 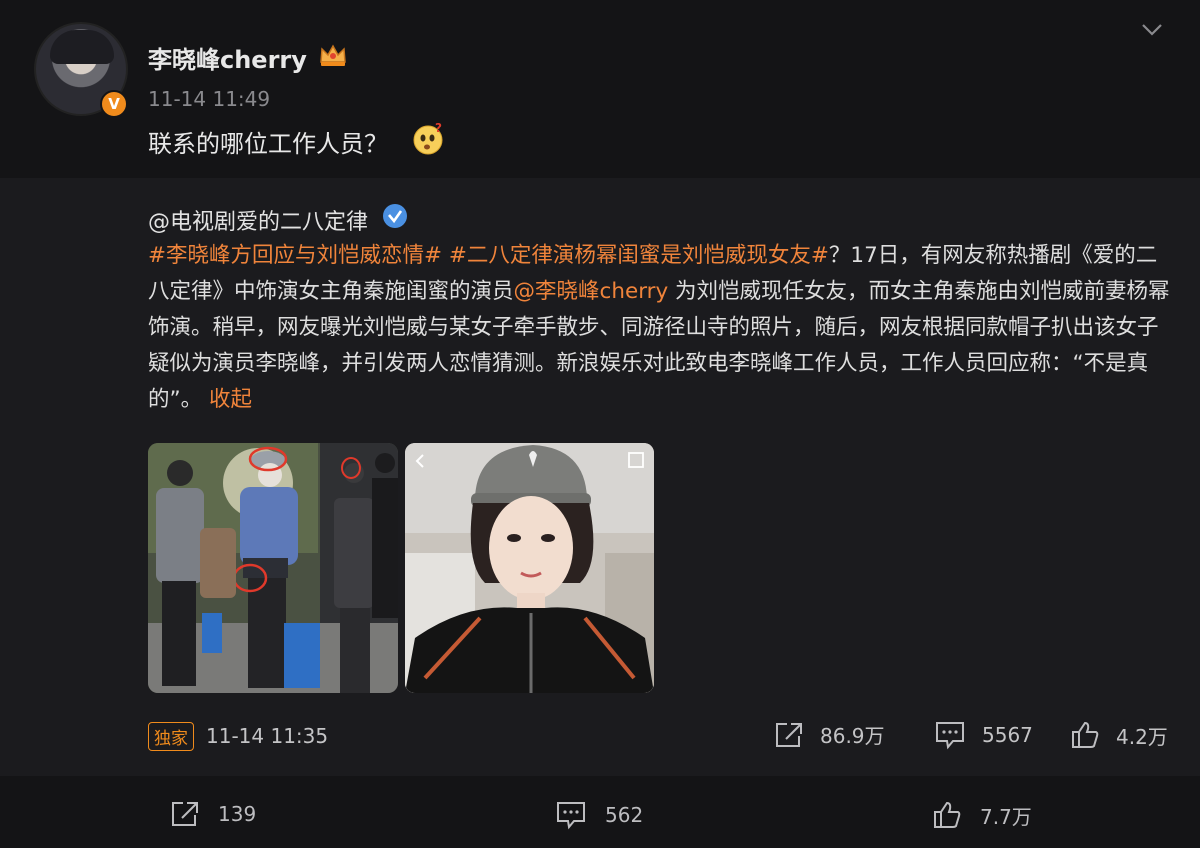 I want to click on hashtag-link: #二八定律演杨幂闺蜜是刘恺威现女友#, so click(x=639, y=255).